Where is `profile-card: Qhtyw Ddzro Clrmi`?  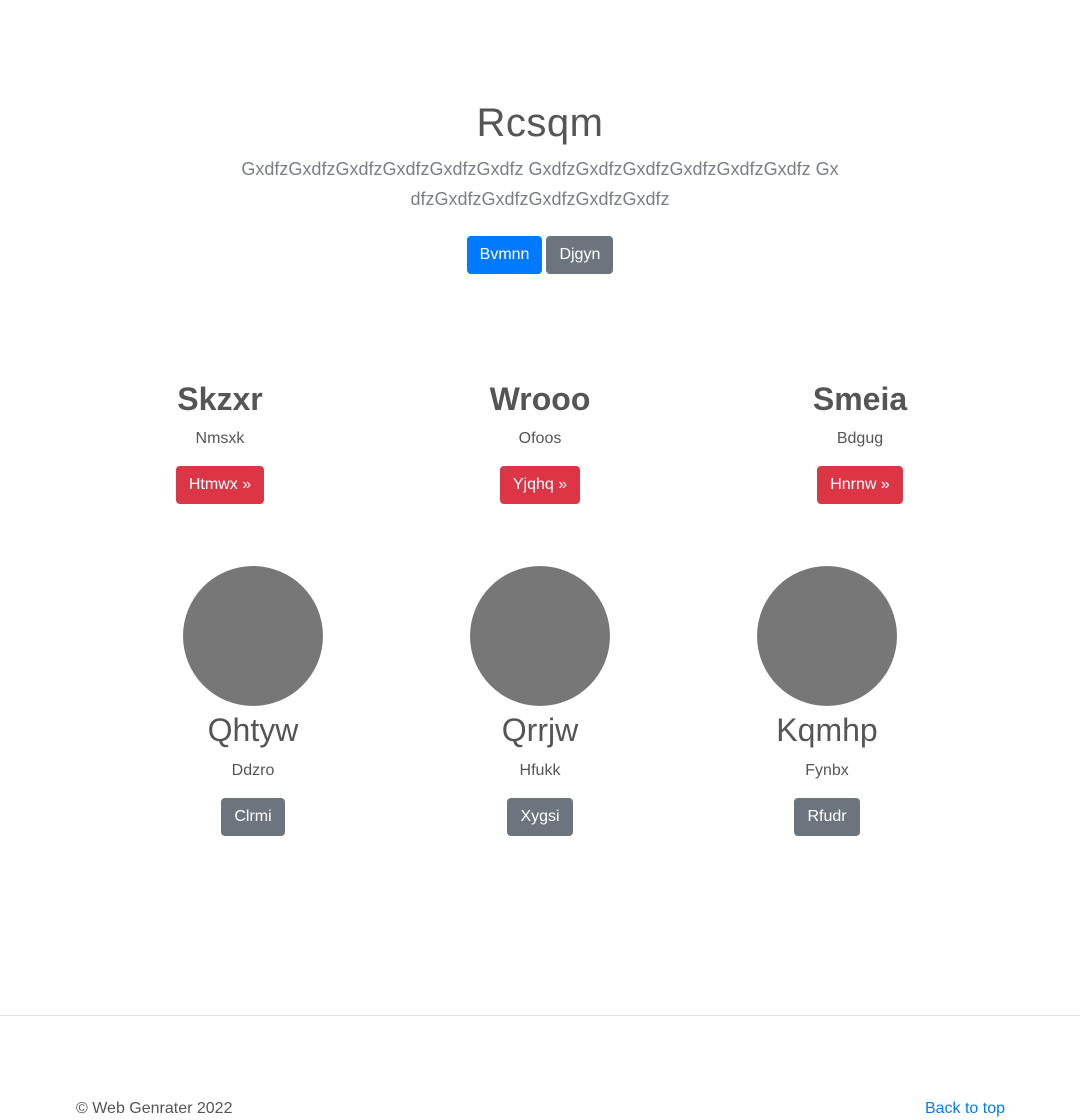 profile-card: Qhtyw Ddzro Clrmi is located at coordinates (253, 701).